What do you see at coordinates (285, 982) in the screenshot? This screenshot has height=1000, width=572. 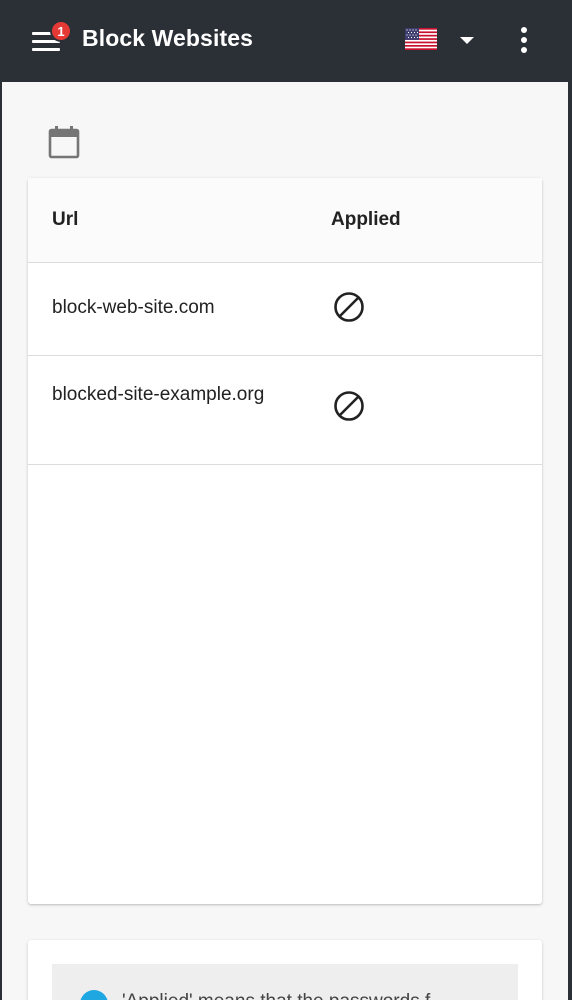 I see `info-note: 'Applied' means that the passwords f` at bounding box center [285, 982].